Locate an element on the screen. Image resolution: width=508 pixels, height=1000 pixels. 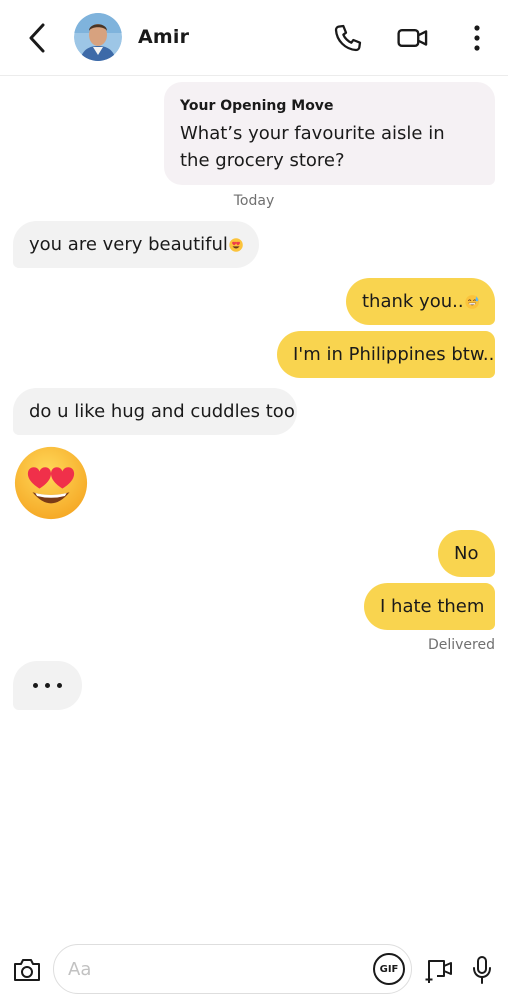
camera-icon is located at coordinates (27, 970).